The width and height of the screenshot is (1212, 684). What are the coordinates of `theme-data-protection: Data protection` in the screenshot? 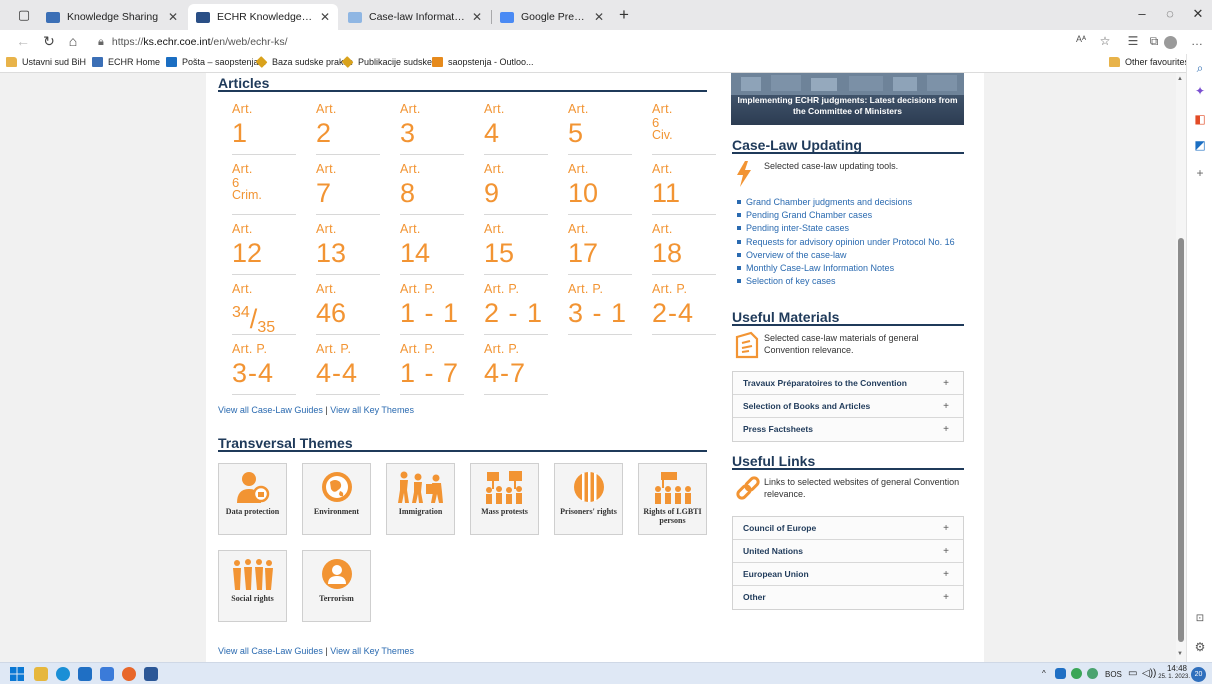 It's located at (252, 499).